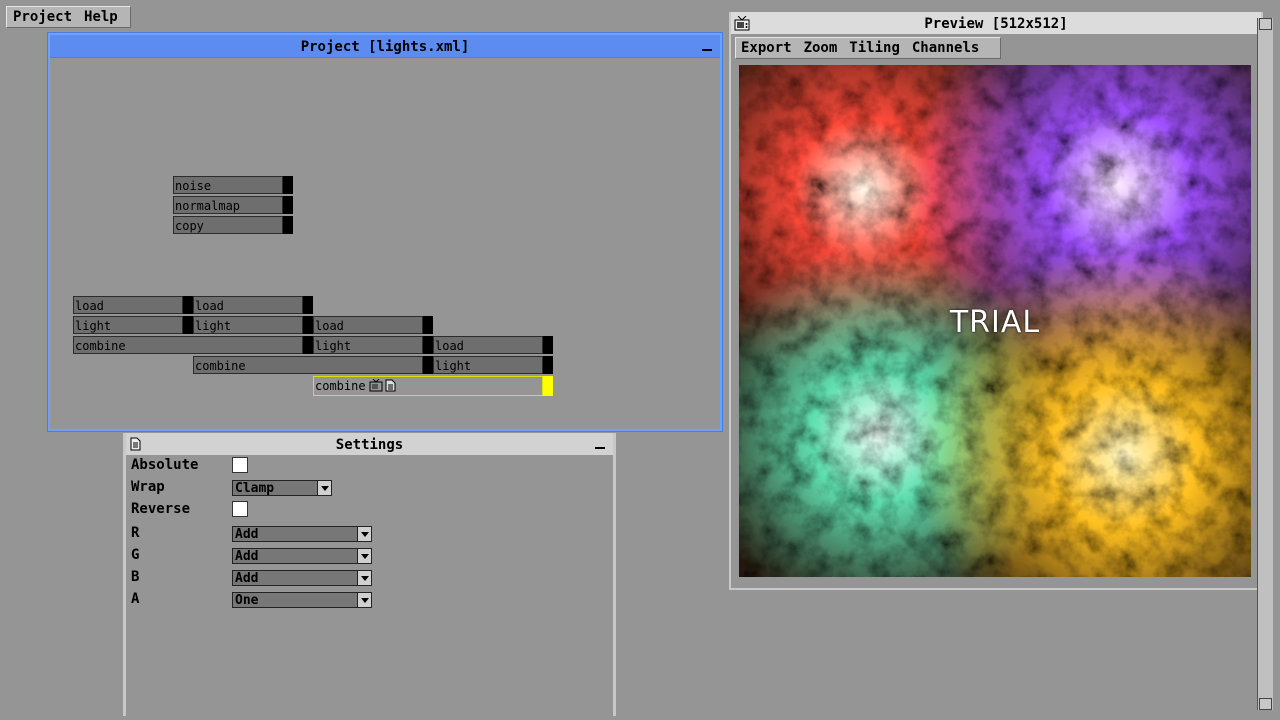 The height and width of the screenshot is (720, 1280). Describe the element at coordinates (135, 599) in the screenshot. I see `setting-label-a: A` at that location.